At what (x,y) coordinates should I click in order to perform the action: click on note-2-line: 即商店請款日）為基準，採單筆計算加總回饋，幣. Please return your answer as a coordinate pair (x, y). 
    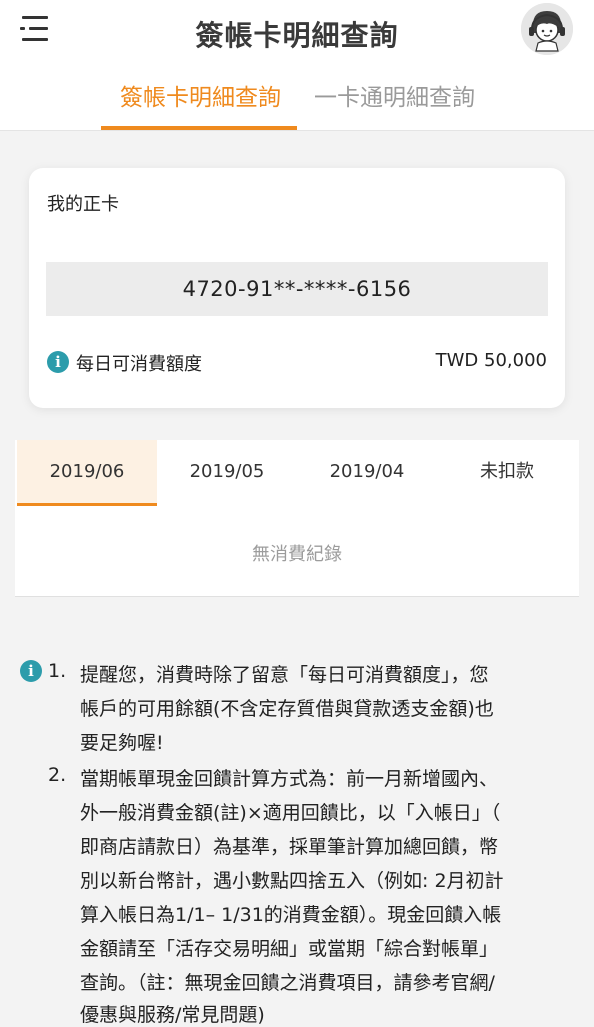
    Looking at the image, I should click on (289, 847).